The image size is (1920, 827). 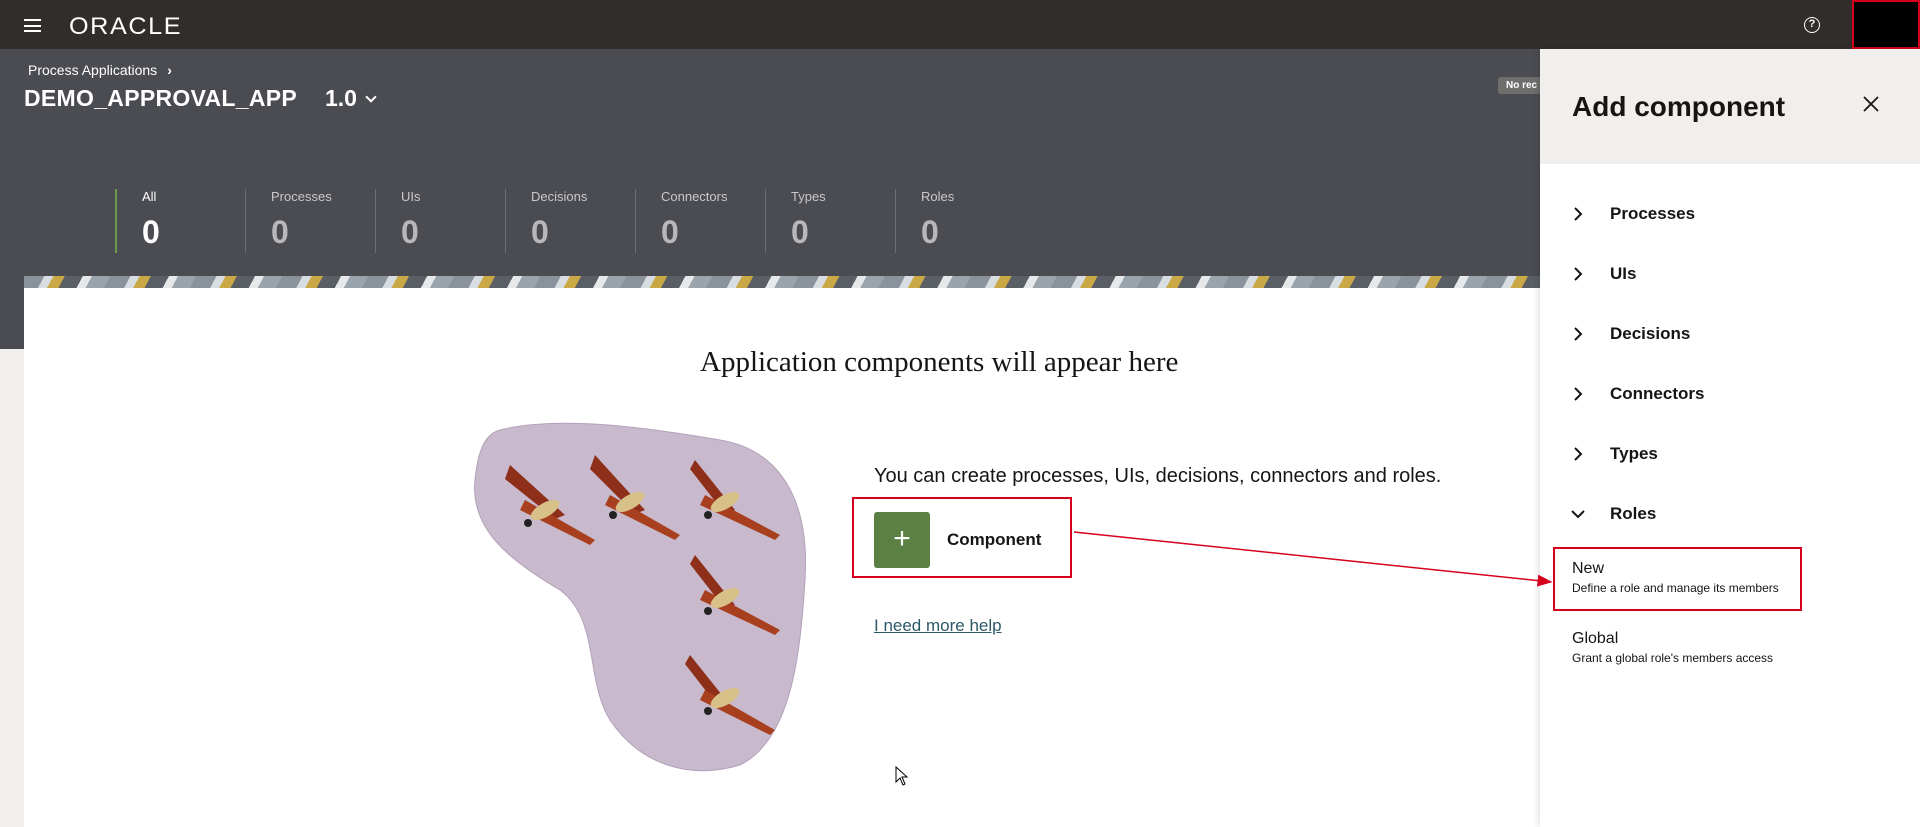 I want to click on stat-connectors: Connectors 0, so click(x=700, y=221).